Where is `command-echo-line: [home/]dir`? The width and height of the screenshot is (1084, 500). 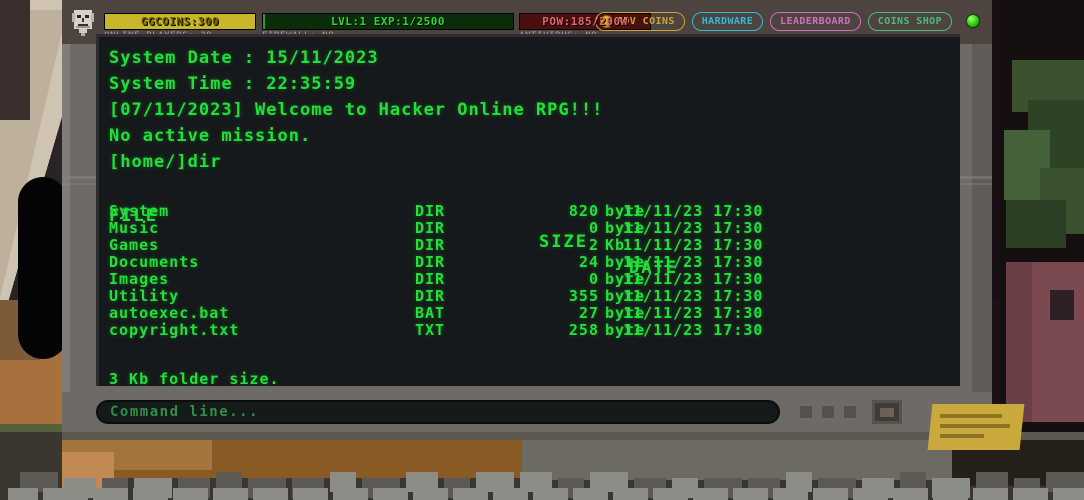
command-echo-line: [home/]dir is located at coordinates (165, 162).